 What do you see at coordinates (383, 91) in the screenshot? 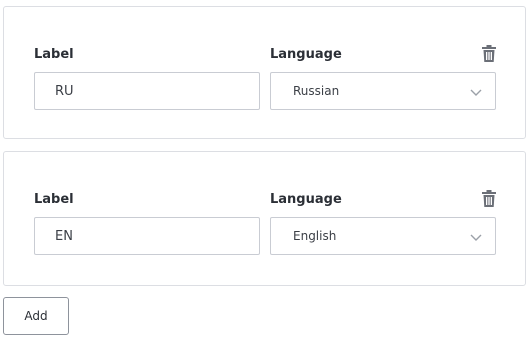
I see `language-select: Russian` at bounding box center [383, 91].